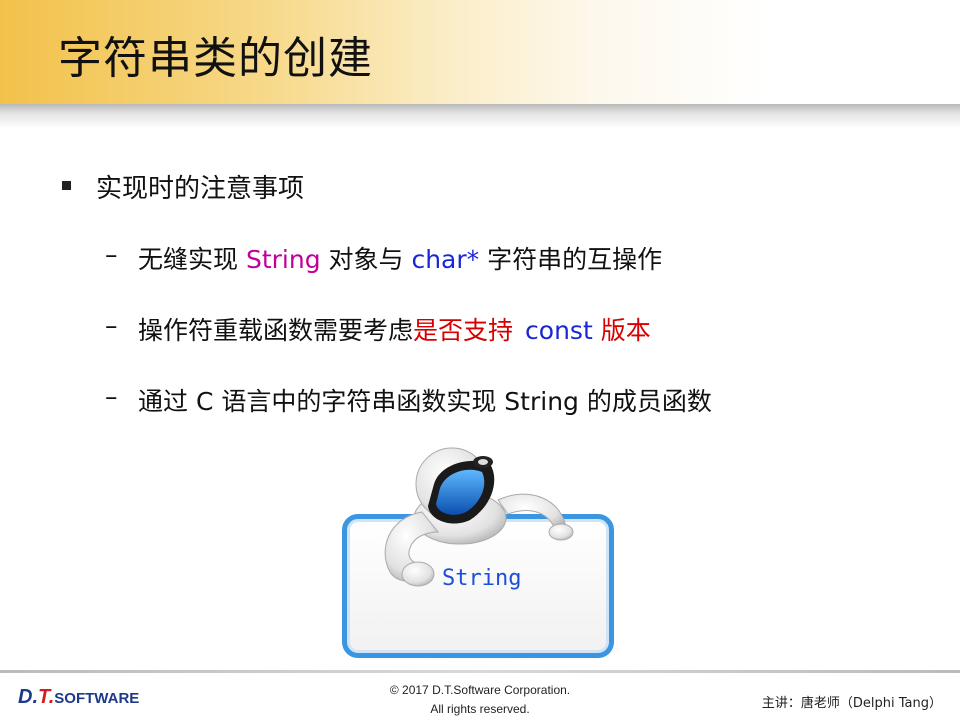  What do you see at coordinates (463, 330) in the screenshot?
I see `emphasis-text: 是否支持` at bounding box center [463, 330].